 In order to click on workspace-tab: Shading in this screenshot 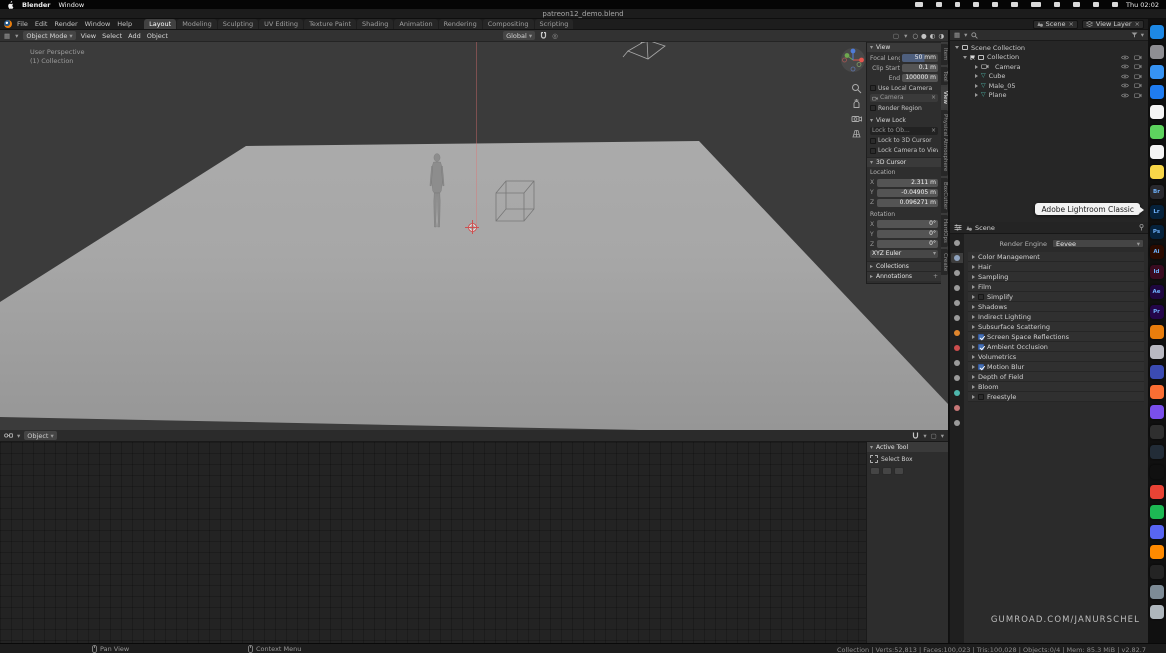, I will do `click(375, 24)`.